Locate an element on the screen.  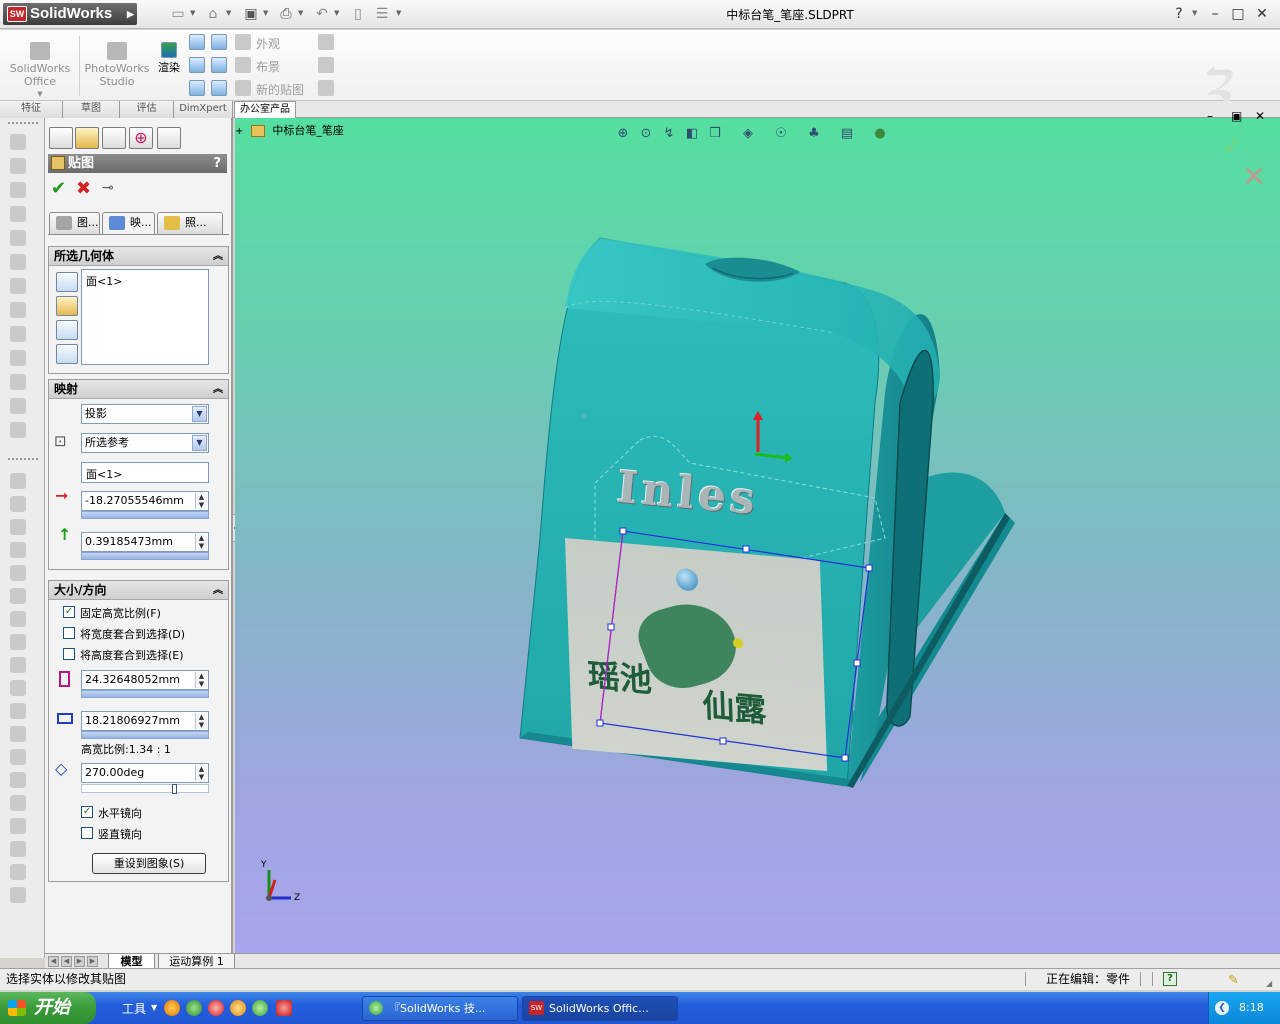
fit-width-label: 将宽度套合到选择(D) is located at coordinates (132, 634).